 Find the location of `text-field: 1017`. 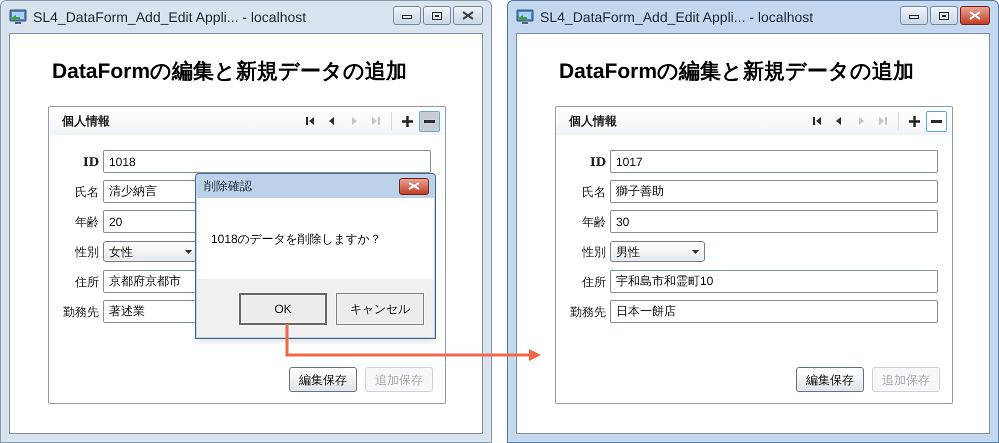

text-field: 1017 is located at coordinates (774, 161).